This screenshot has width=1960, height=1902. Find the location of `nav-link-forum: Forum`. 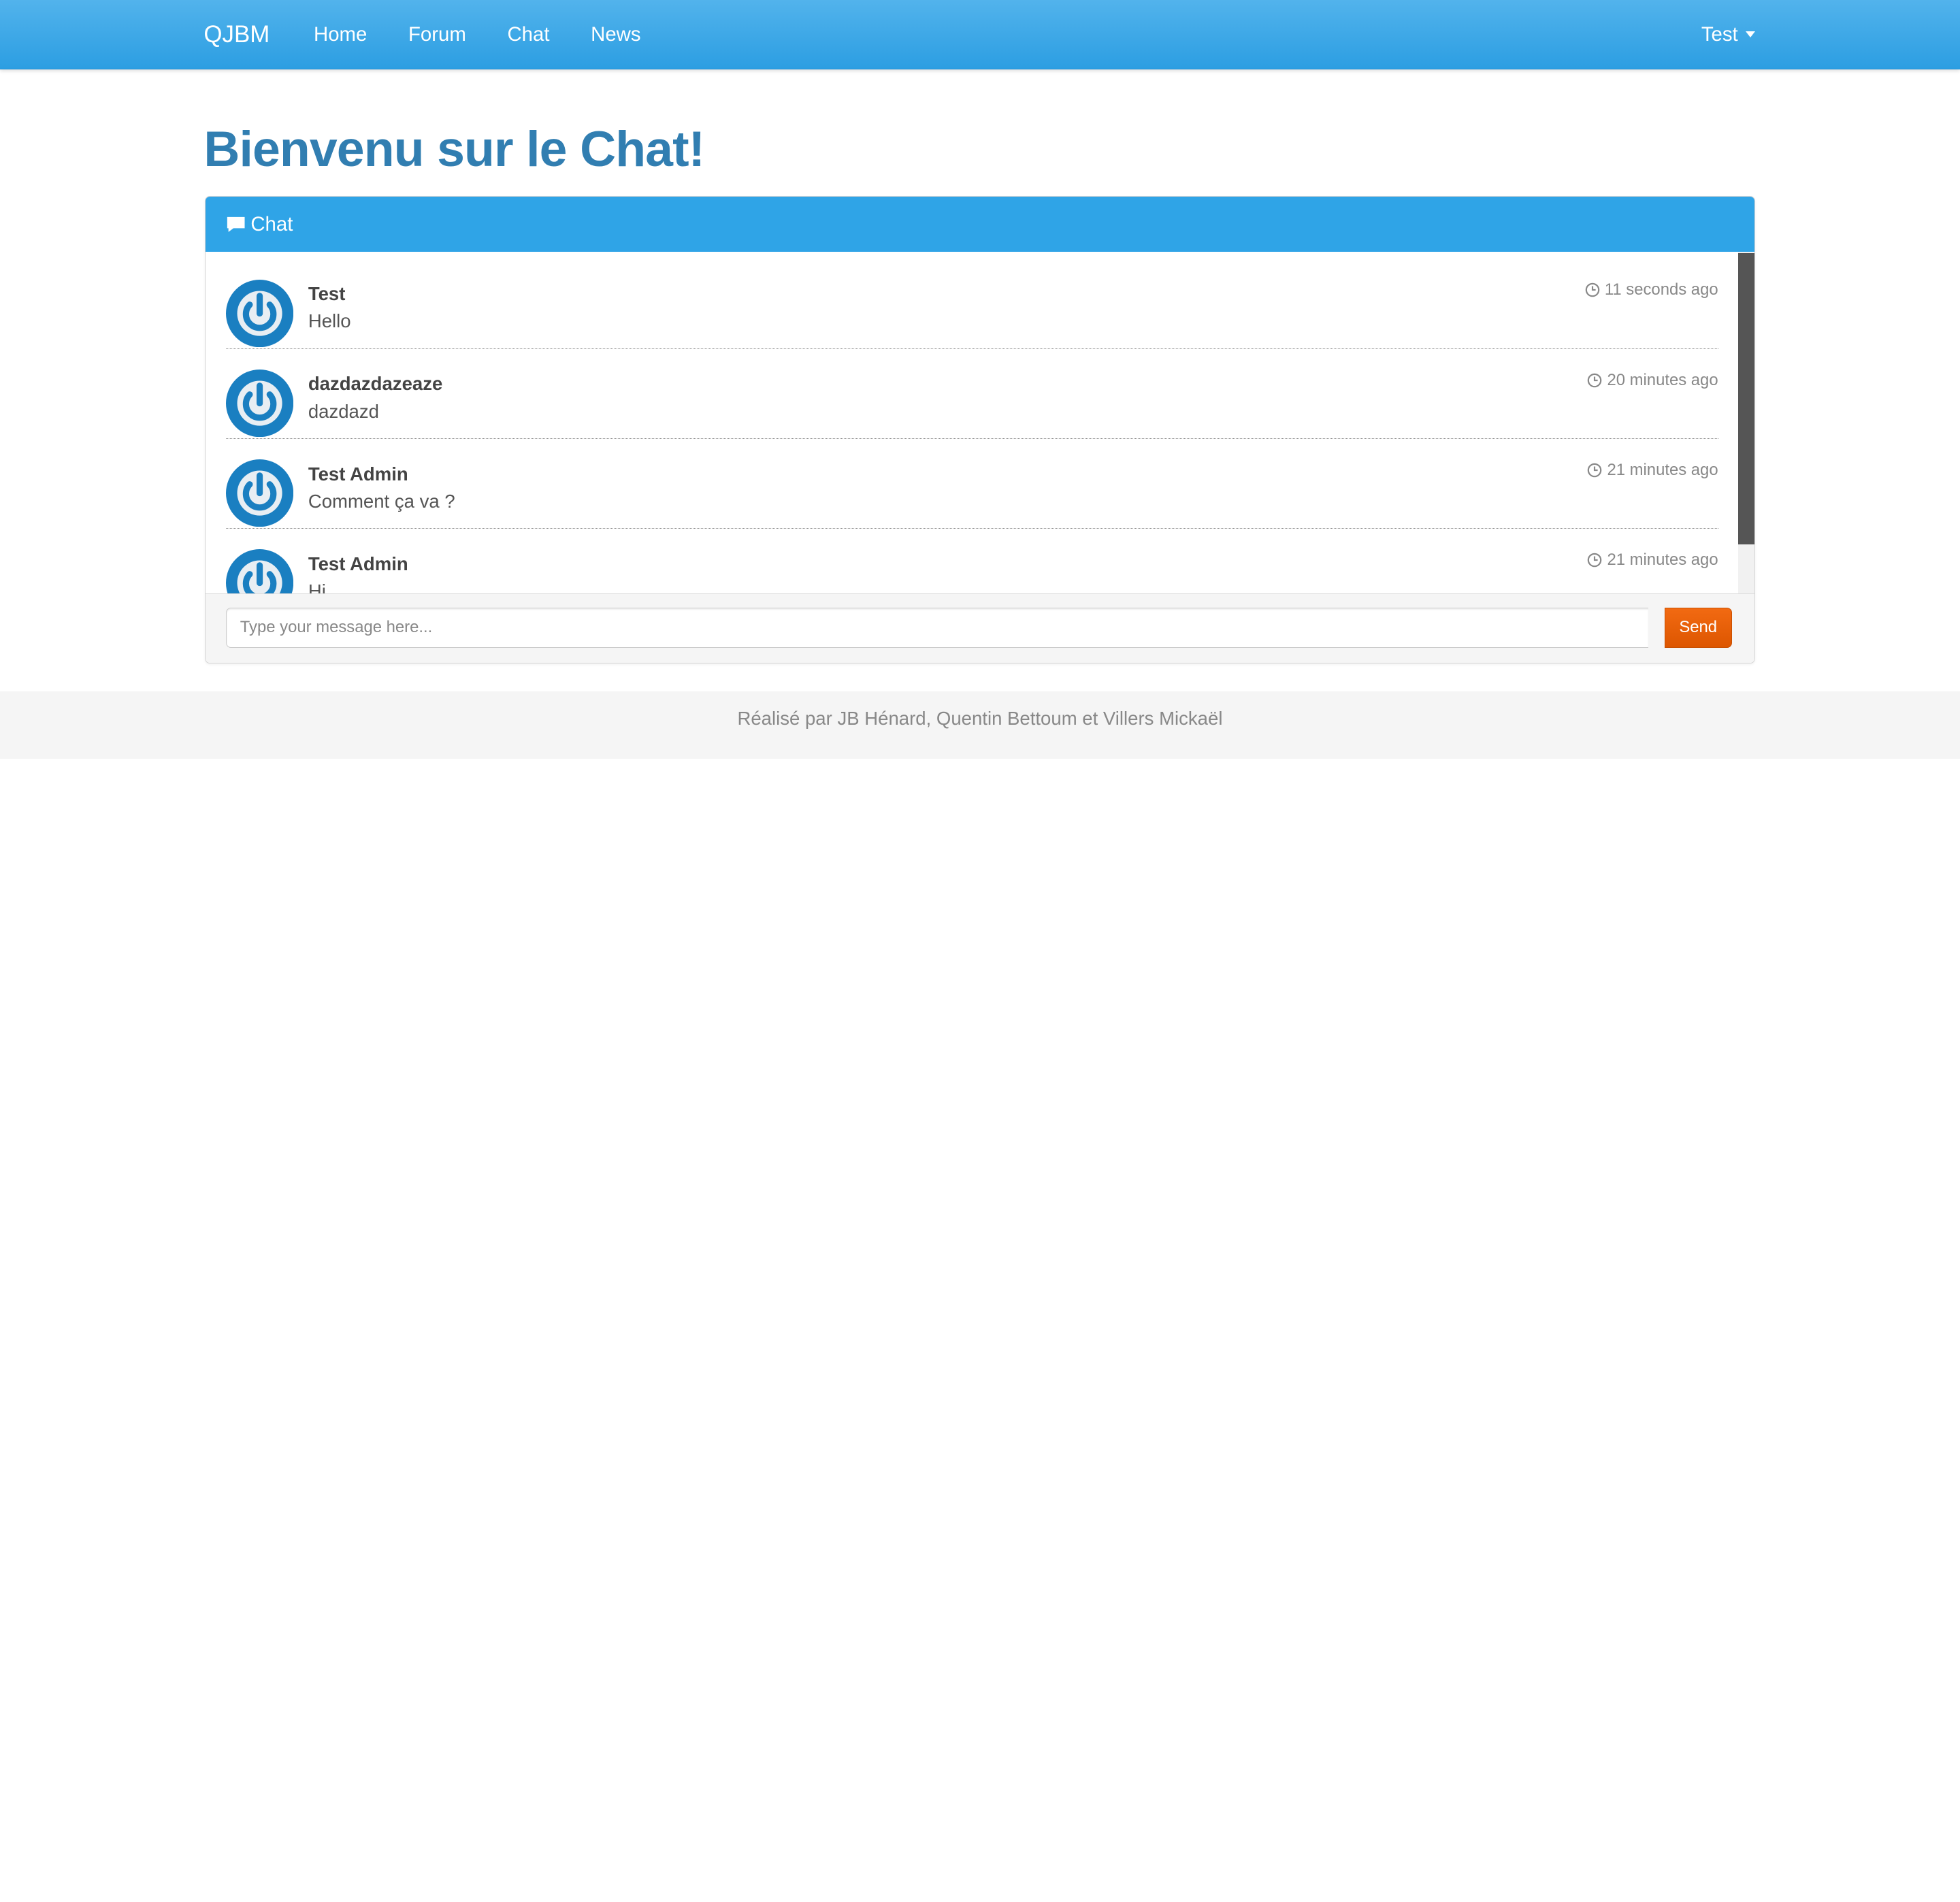

nav-link-forum: Forum is located at coordinates (437, 34).